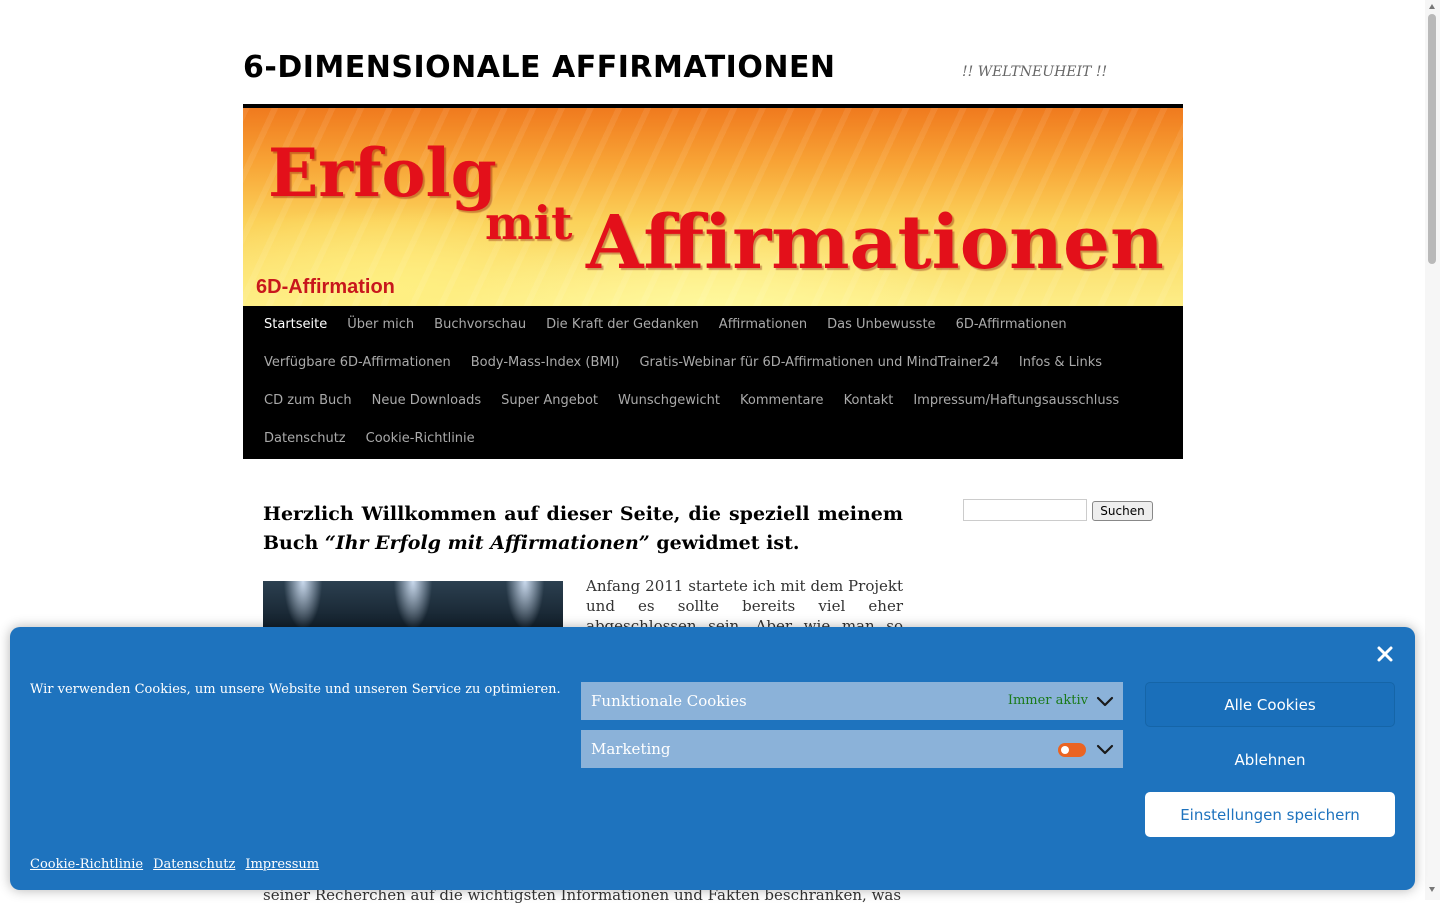 The width and height of the screenshot is (1440, 905). I want to click on toggle-knob, so click(1065, 750).